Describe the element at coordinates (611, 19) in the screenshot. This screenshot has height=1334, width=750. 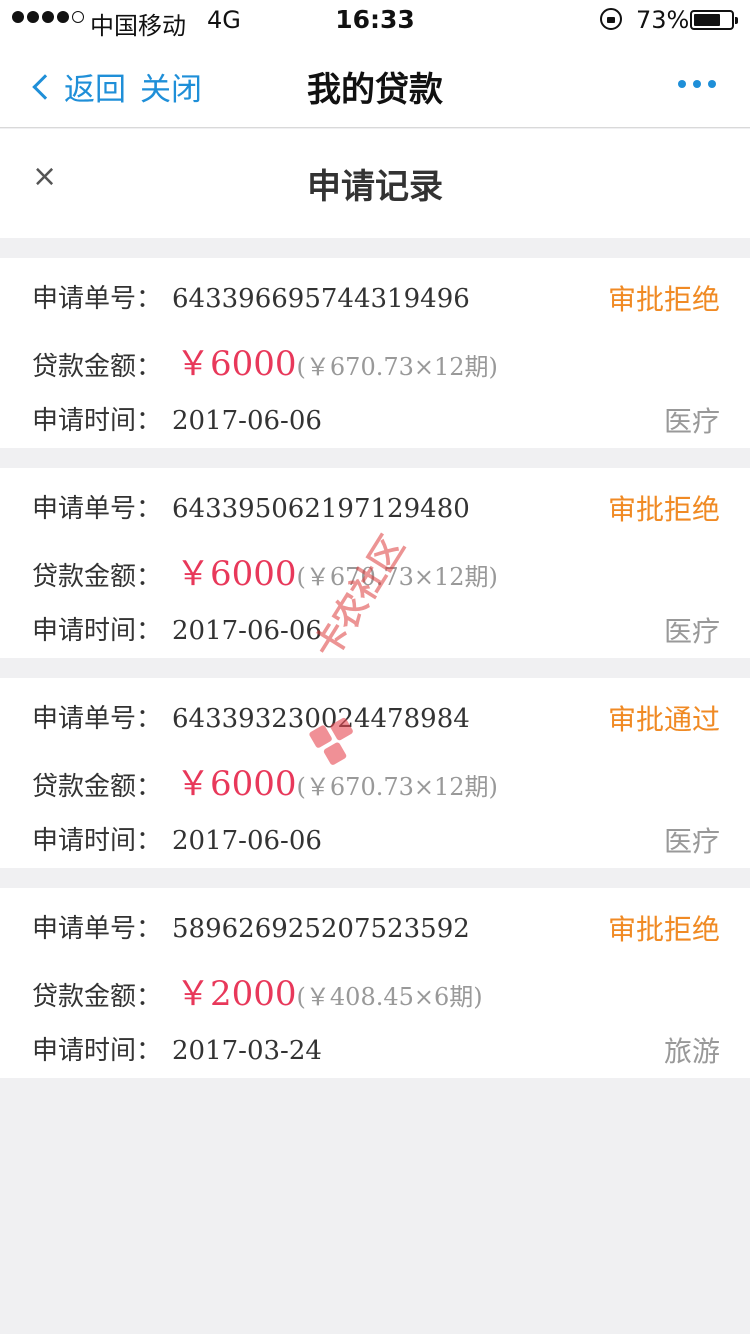
I see `rotation-lock-icon` at that location.